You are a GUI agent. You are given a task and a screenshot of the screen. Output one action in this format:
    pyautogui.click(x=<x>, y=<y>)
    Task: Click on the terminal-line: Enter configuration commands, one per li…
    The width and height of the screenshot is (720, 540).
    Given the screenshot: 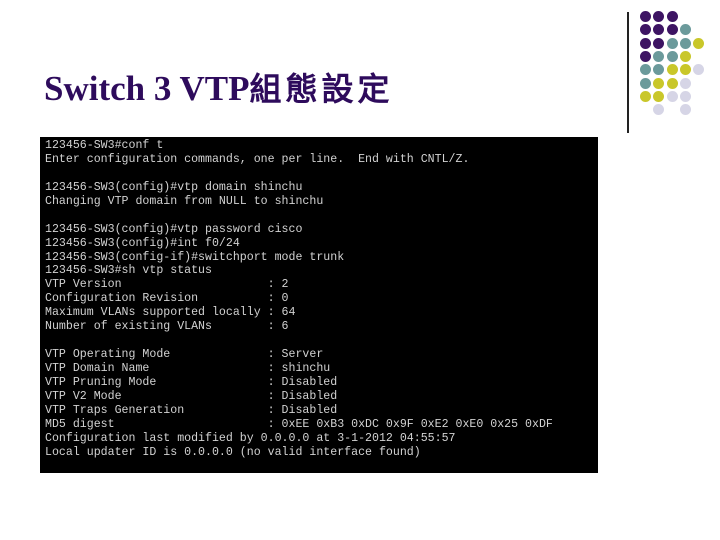 What is the action you would take?
    pyautogui.click(x=257, y=159)
    